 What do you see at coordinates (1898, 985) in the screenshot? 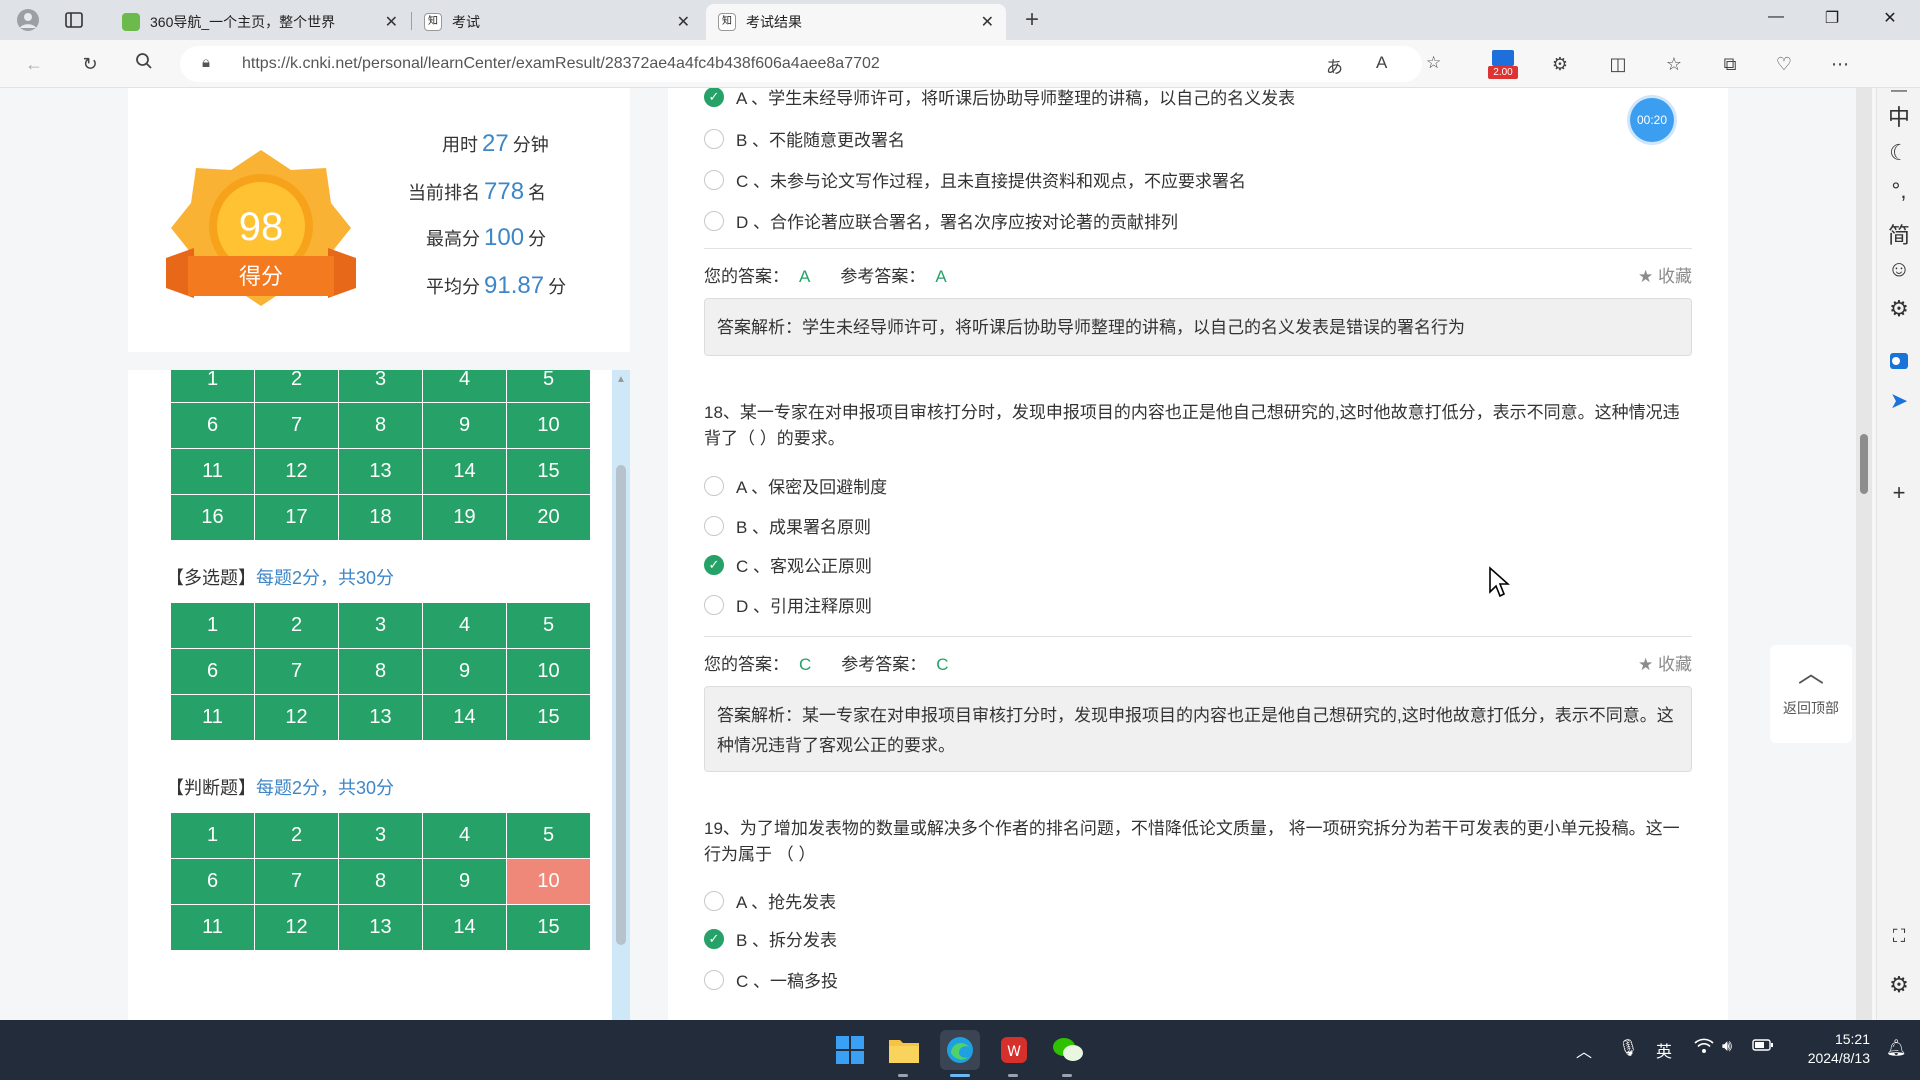
I see `sidebar-settings-icon: ⚙` at bounding box center [1898, 985].